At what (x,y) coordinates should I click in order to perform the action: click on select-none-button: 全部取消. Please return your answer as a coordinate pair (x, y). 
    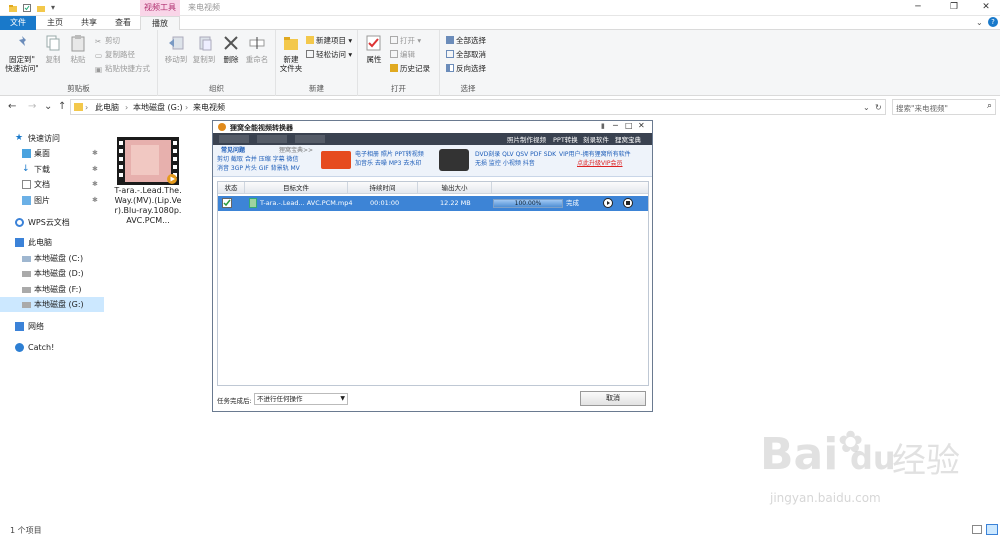
    Looking at the image, I should click on (466, 55).